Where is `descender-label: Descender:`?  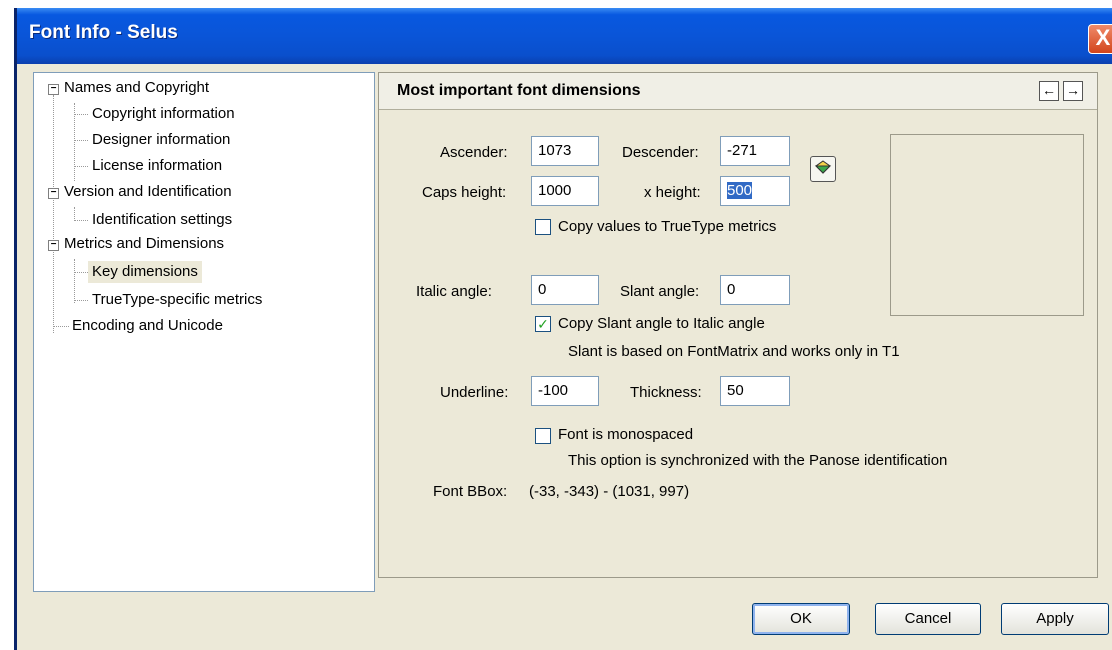
descender-label: Descender: is located at coordinates (660, 152).